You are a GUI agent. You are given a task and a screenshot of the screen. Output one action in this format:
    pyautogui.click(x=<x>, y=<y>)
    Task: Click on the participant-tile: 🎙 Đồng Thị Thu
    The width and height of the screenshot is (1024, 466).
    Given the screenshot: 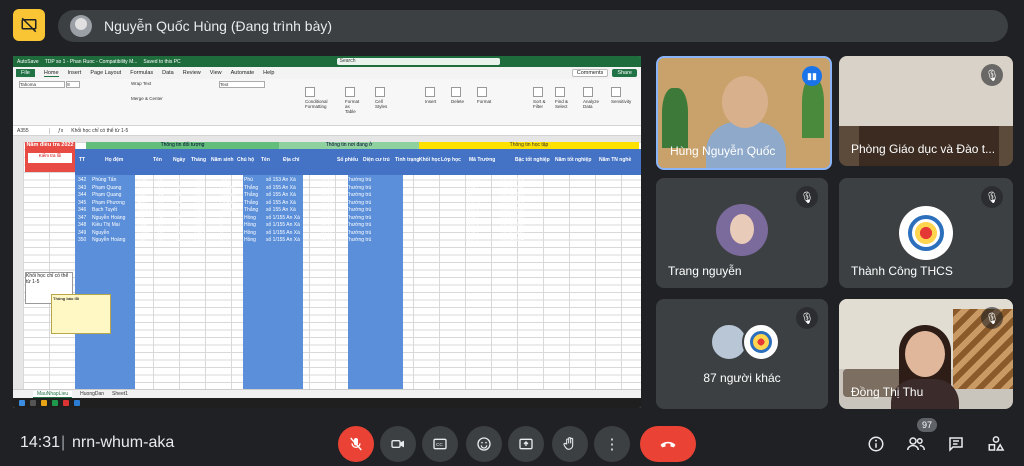 What is the action you would take?
    pyautogui.click(x=926, y=354)
    